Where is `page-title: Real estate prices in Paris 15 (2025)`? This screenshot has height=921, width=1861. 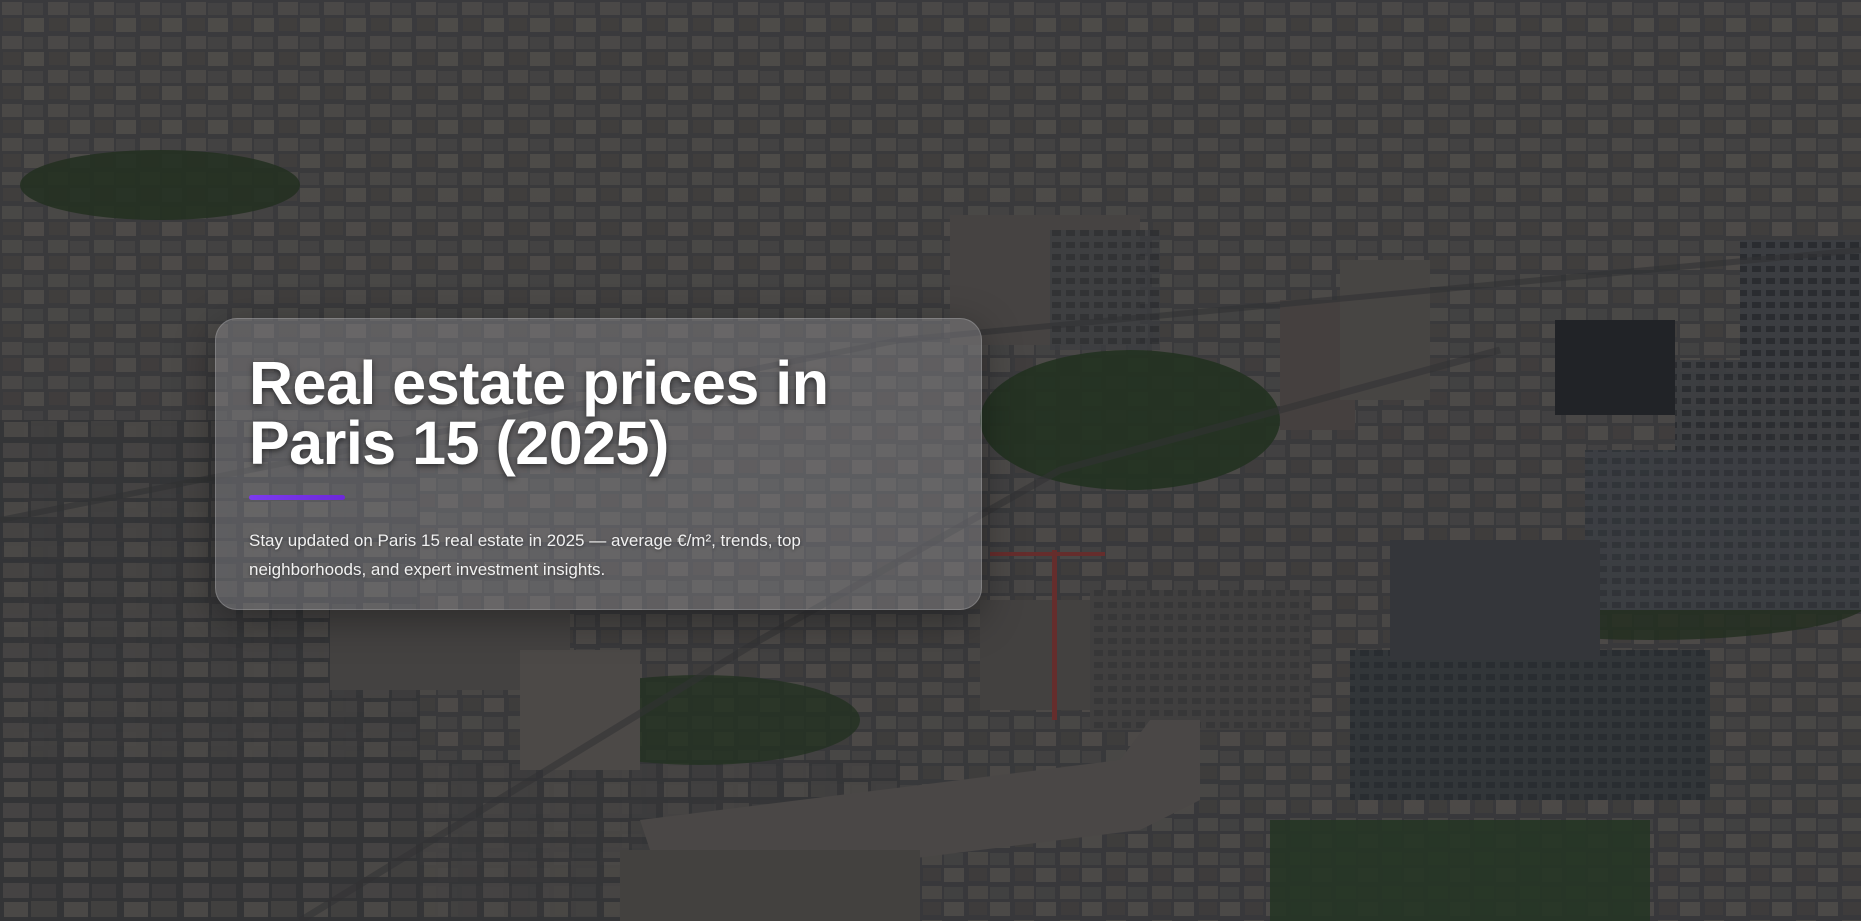 page-title: Real estate prices in Paris 15 (2025) is located at coordinates (539, 413).